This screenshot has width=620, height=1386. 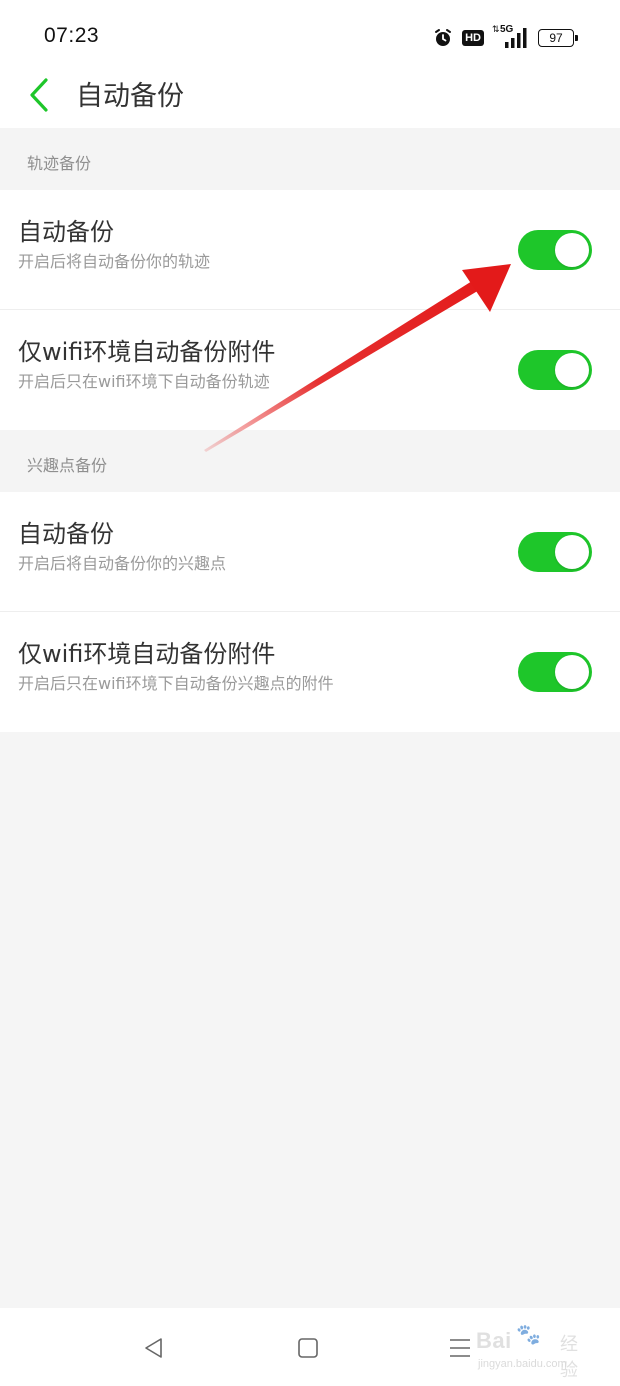 What do you see at coordinates (310, 461) in the screenshot?
I see `section-header-poi: 兴趣点备份` at bounding box center [310, 461].